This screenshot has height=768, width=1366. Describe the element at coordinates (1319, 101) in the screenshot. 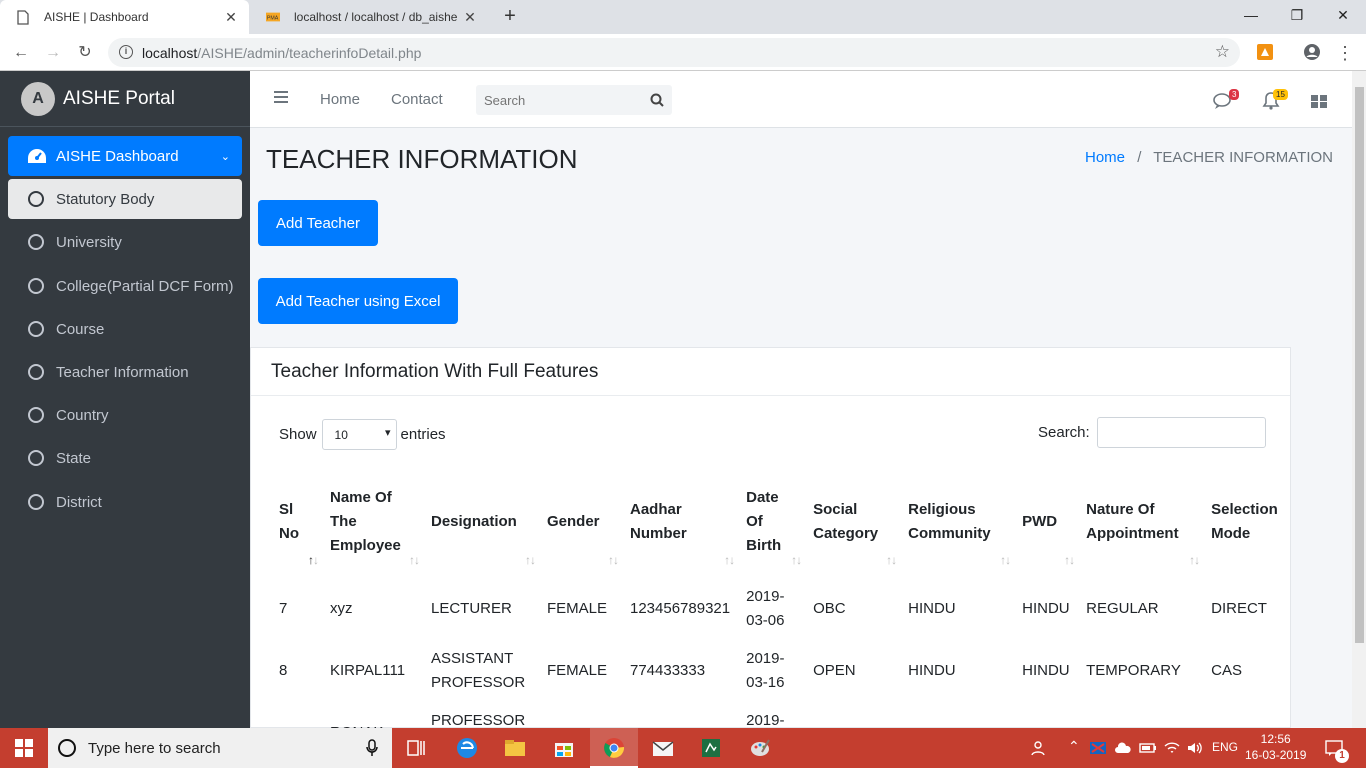

I see `grid-apps-icon` at that location.